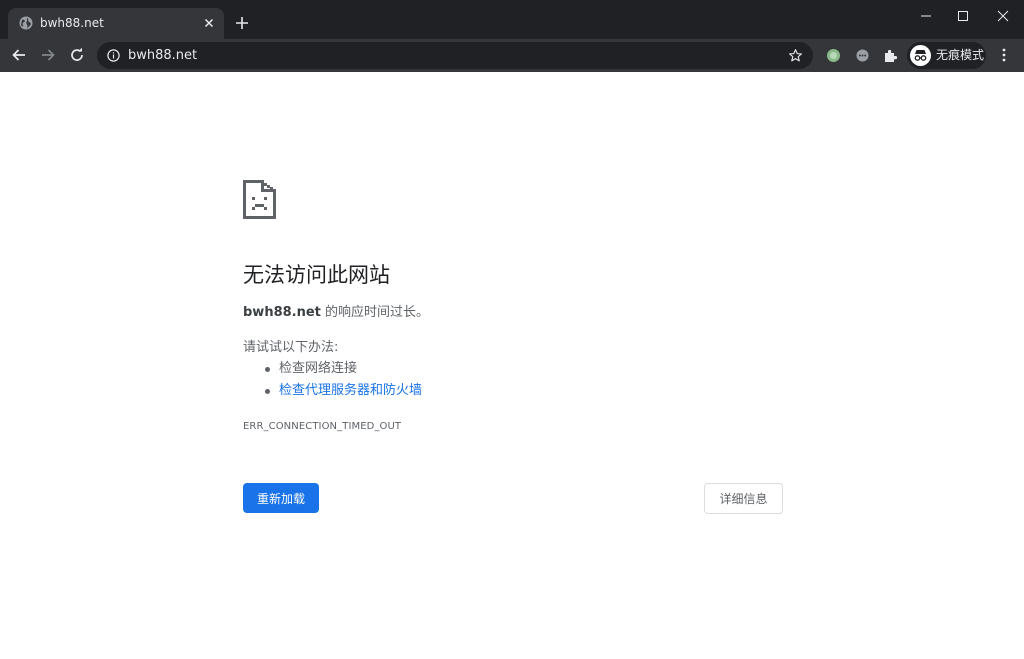 Image resolution: width=1024 pixels, height=659 pixels. What do you see at coordinates (890, 55) in the screenshot?
I see `puzzle-extensions-icon` at bounding box center [890, 55].